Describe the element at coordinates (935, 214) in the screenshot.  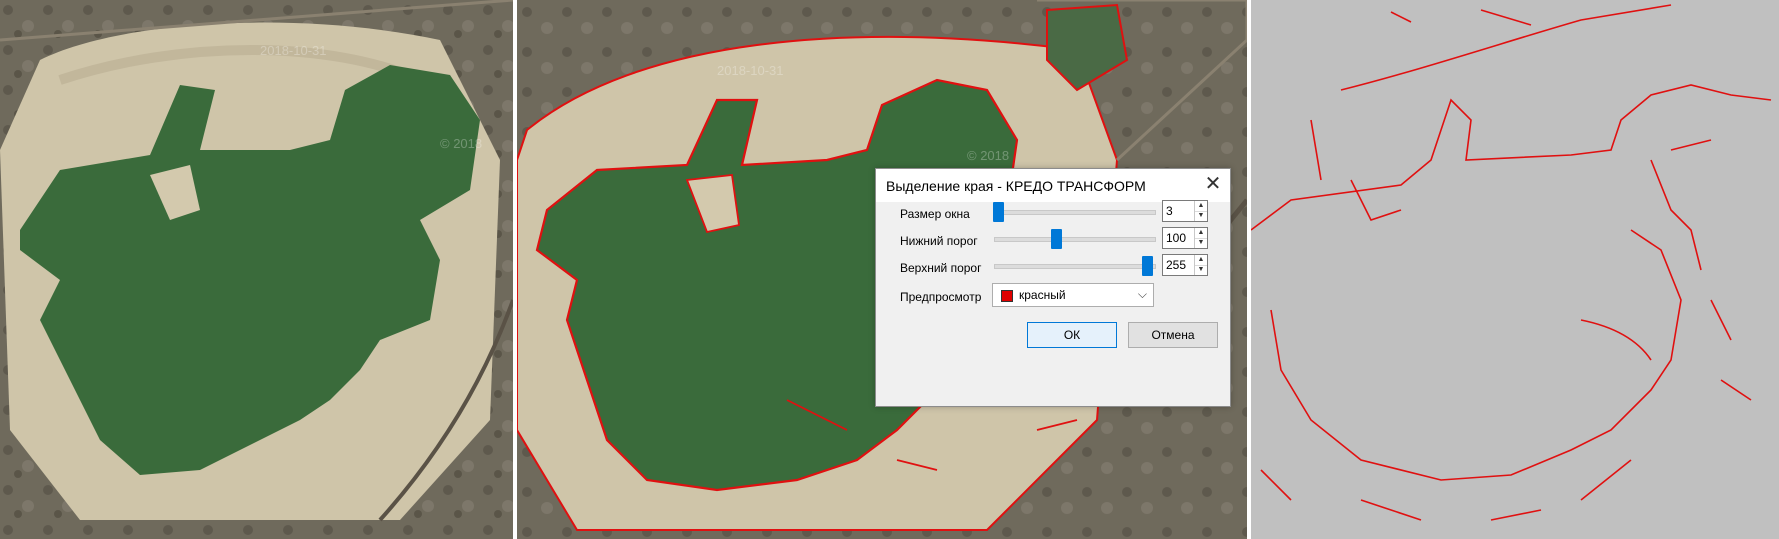
I see `window-size-label: Размер окна` at that location.